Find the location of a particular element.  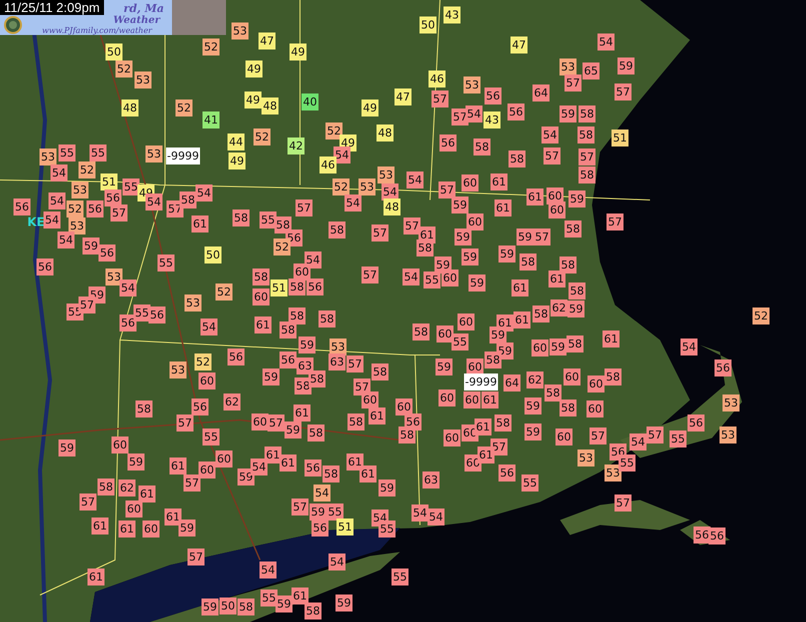

banner-subtitle: Weather is located at coordinates (136, 20).